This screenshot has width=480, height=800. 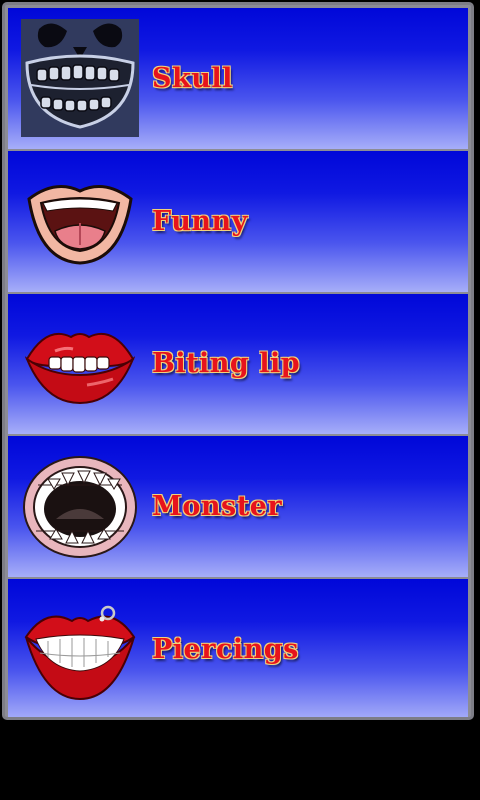 What do you see at coordinates (80, 78) in the screenshot?
I see `skull-mouth-icon` at bounding box center [80, 78].